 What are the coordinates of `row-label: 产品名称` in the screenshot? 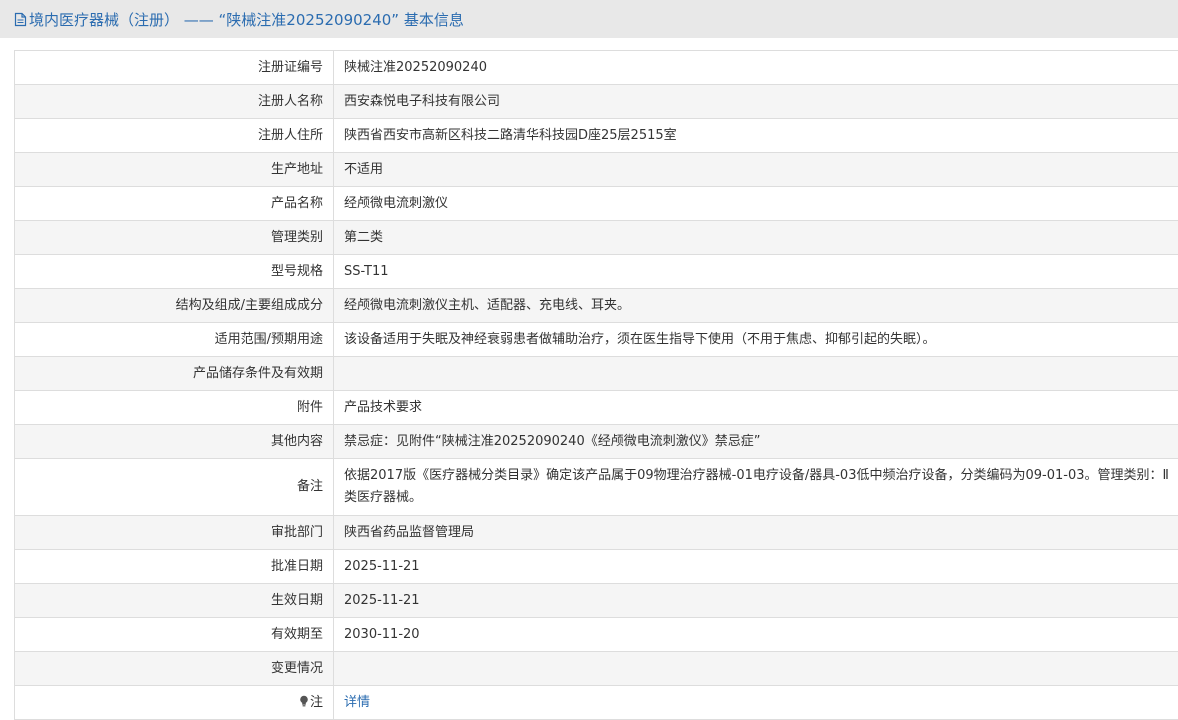 It's located at (174, 203).